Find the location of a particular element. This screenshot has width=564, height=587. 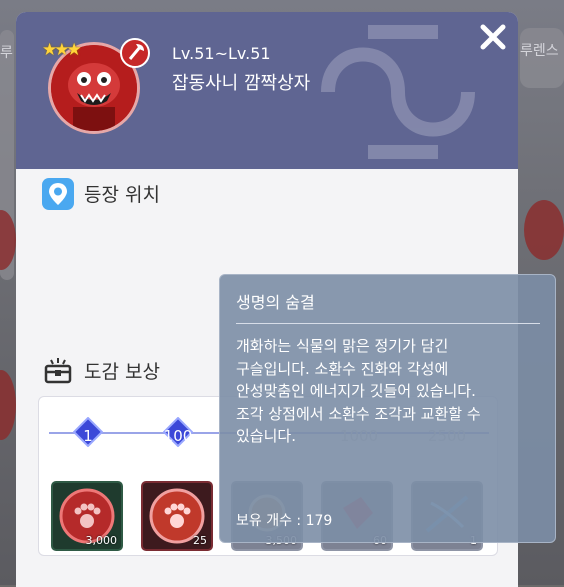

rank-stars: ★★★ is located at coordinates (62, 50).